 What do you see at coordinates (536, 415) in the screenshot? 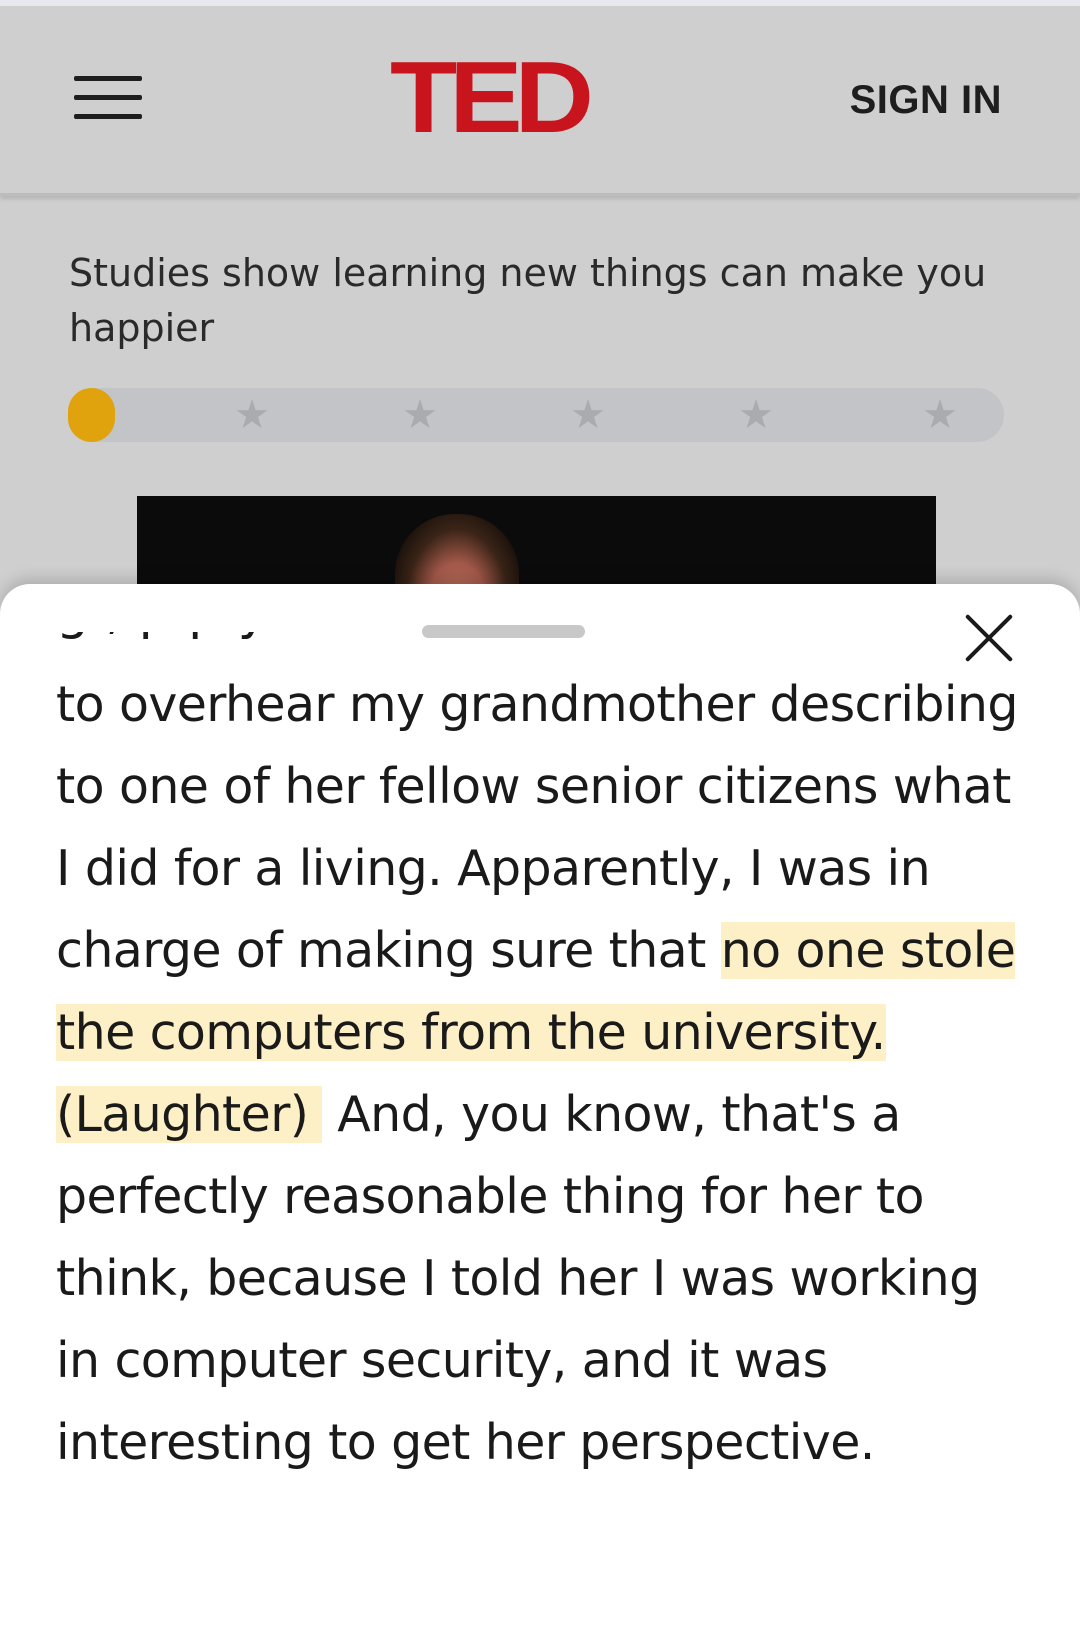
I see `learning-progress-bar: ★ ★ ★ ★ ★` at bounding box center [536, 415].